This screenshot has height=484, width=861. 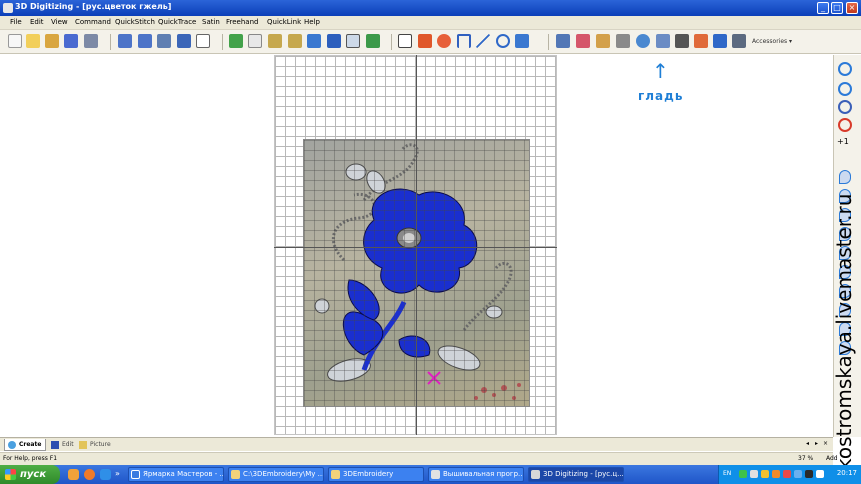 What do you see at coordinates (52, 41) in the screenshot?
I see `cut-icon` at bounding box center [52, 41].